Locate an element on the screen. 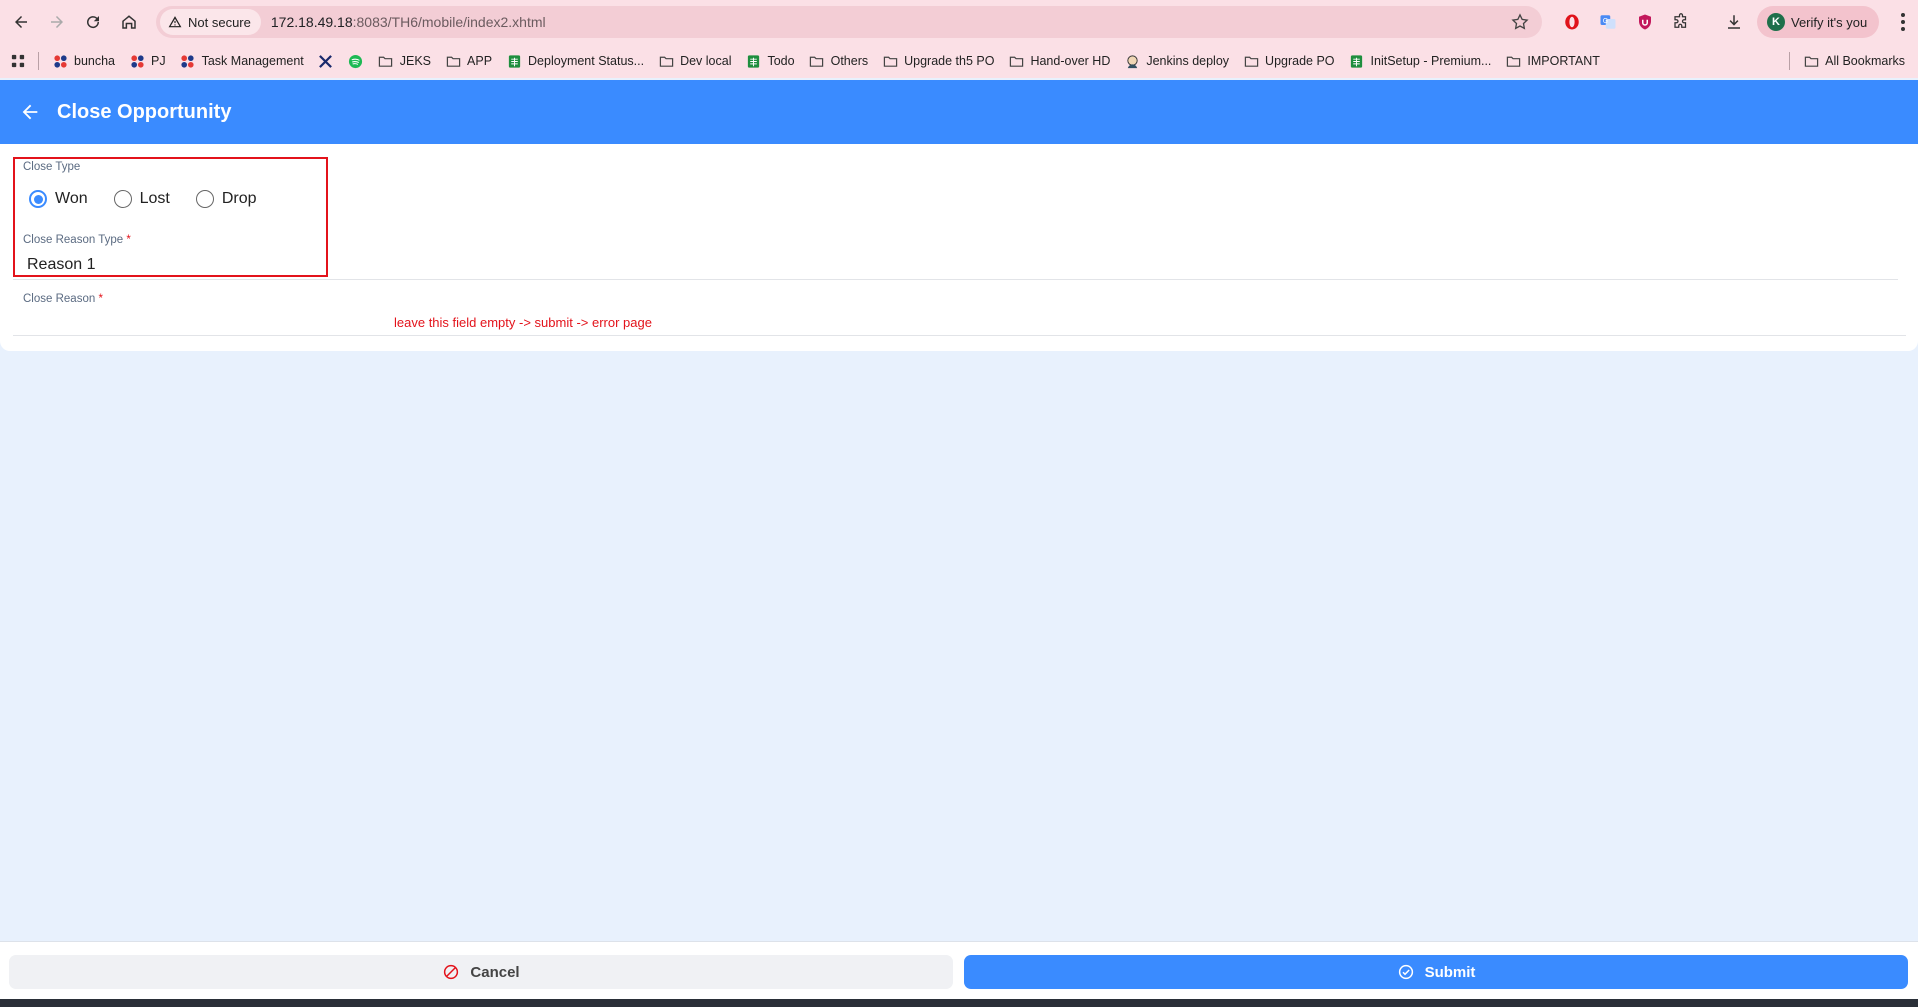 This screenshot has width=1918, height=1007. spotify-icon is located at coordinates (356, 61).